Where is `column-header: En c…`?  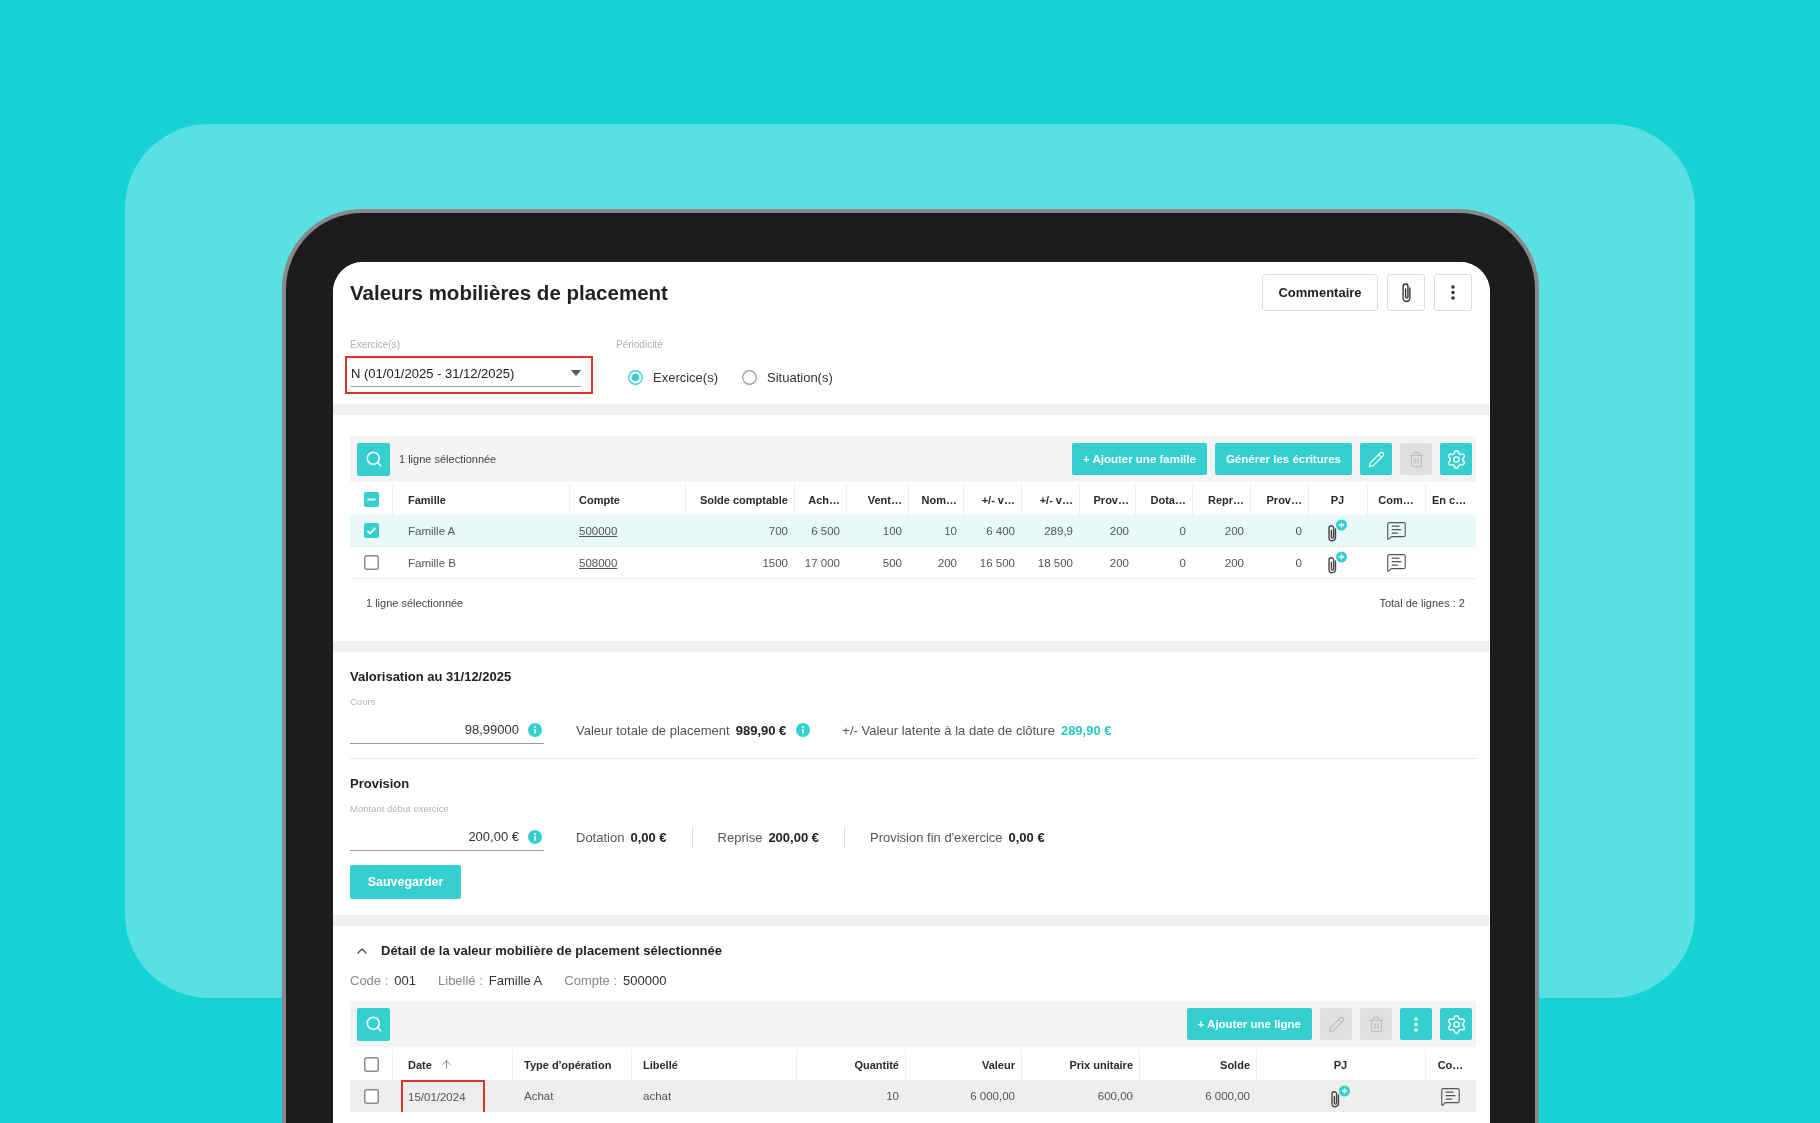
column-header: En c… is located at coordinates (1450, 499).